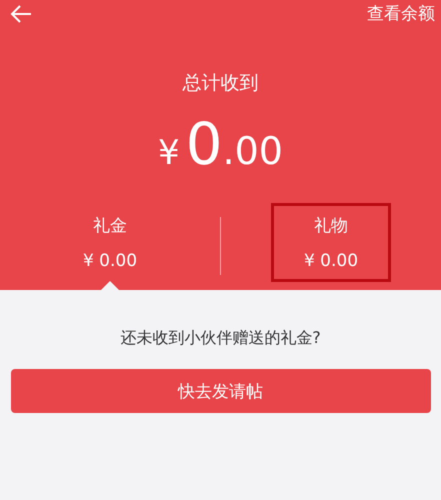 Image resolution: width=441 pixels, height=500 pixels. What do you see at coordinates (220, 144) in the screenshot?
I see `total-amount: ¥0.00` at bounding box center [220, 144].